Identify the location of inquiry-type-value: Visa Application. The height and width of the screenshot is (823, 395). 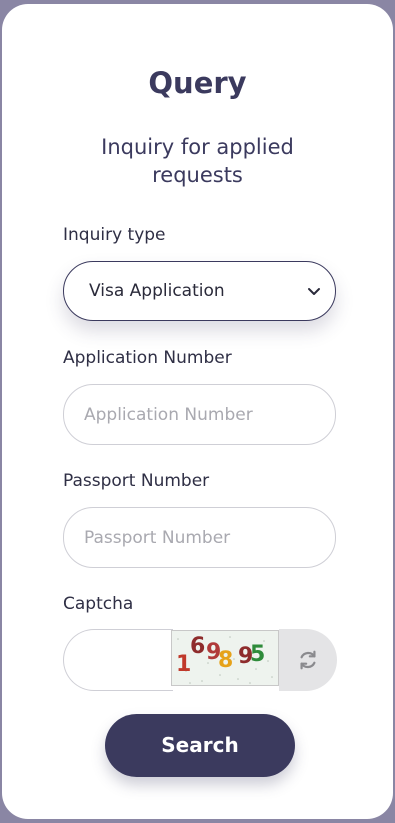
(157, 291).